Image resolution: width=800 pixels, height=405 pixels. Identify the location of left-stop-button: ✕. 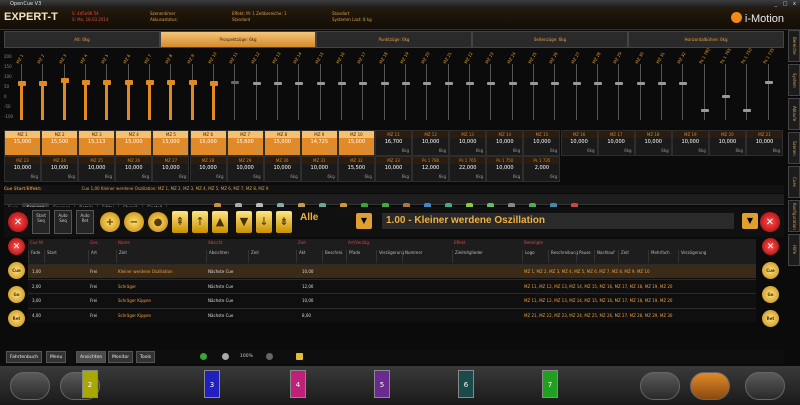
(16, 246).